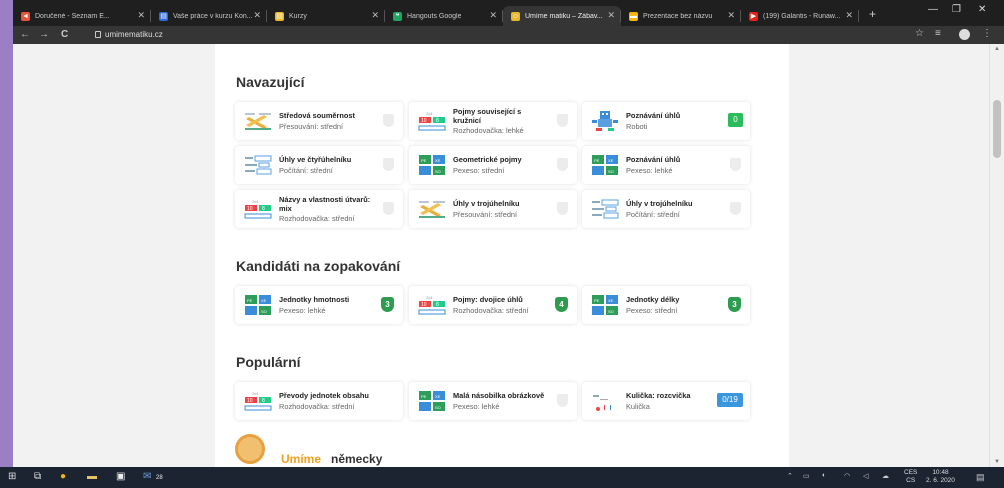  I want to click on lock-icon, so click(98, 34).